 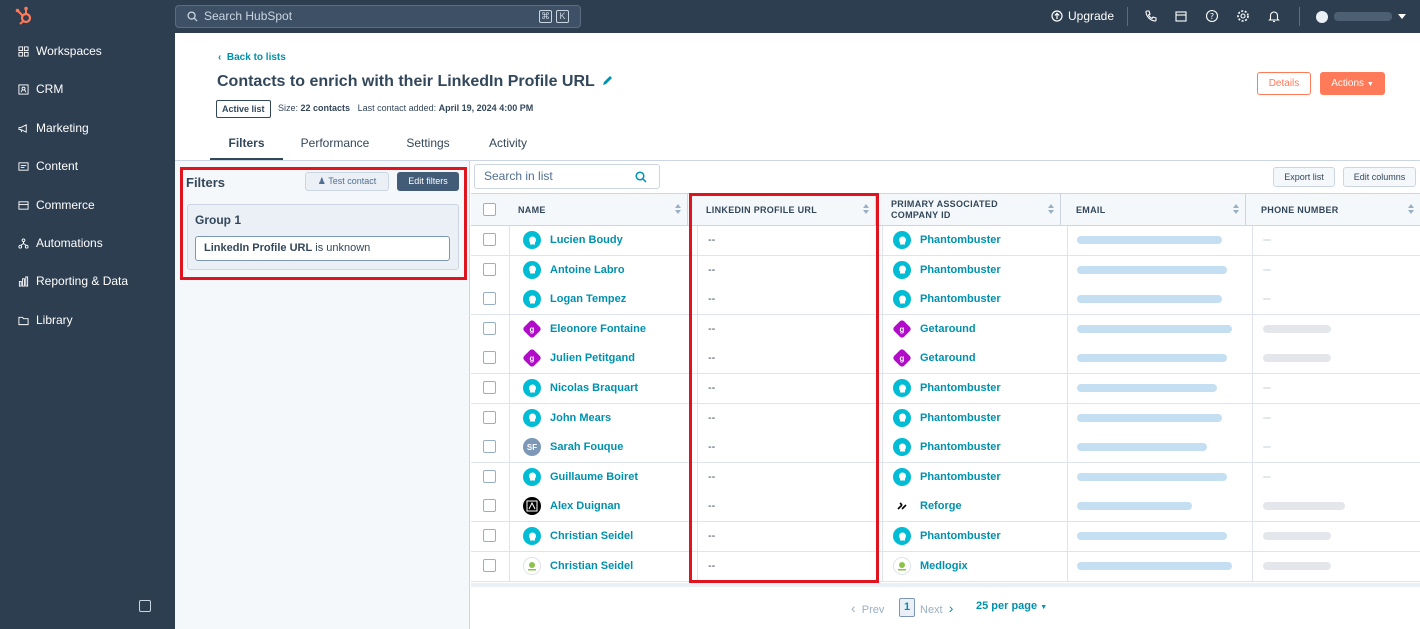 What do you see at coordinates (588, 299) in the screenshot?
I see `contact-name-link: Logan Tempez` at bounding box center [588, 299].